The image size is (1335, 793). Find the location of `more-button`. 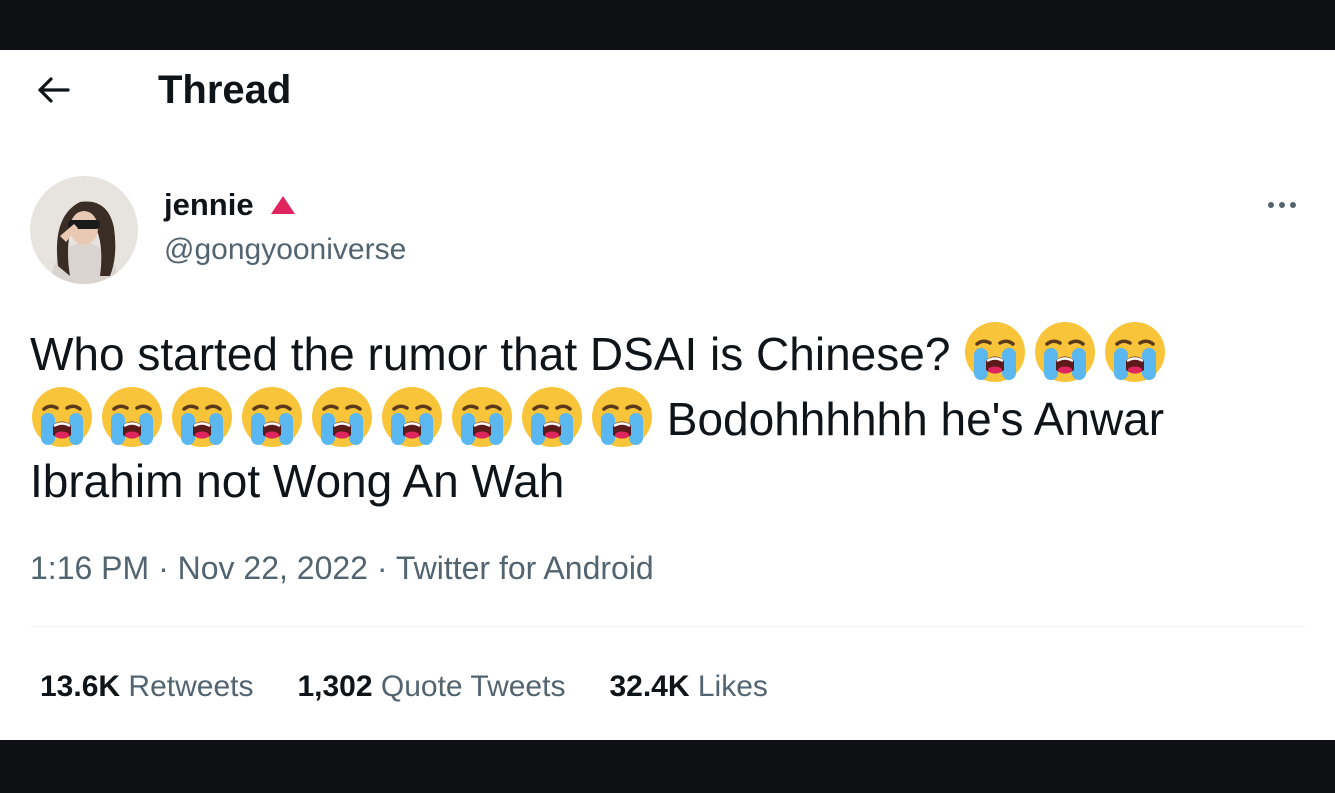

more-button is located at coordinates (1282, 205).